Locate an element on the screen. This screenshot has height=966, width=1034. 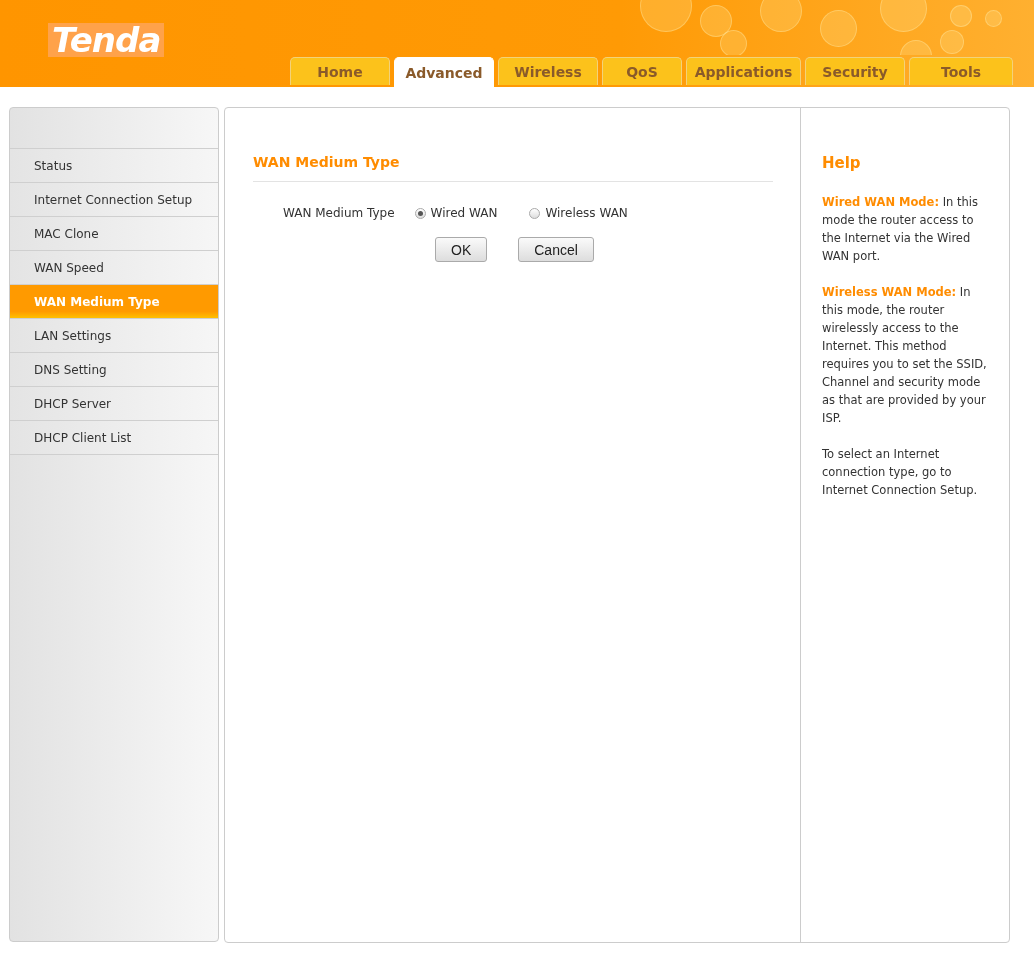
sidebar-item: DHCP Client List is located at coordinates (114, 437).